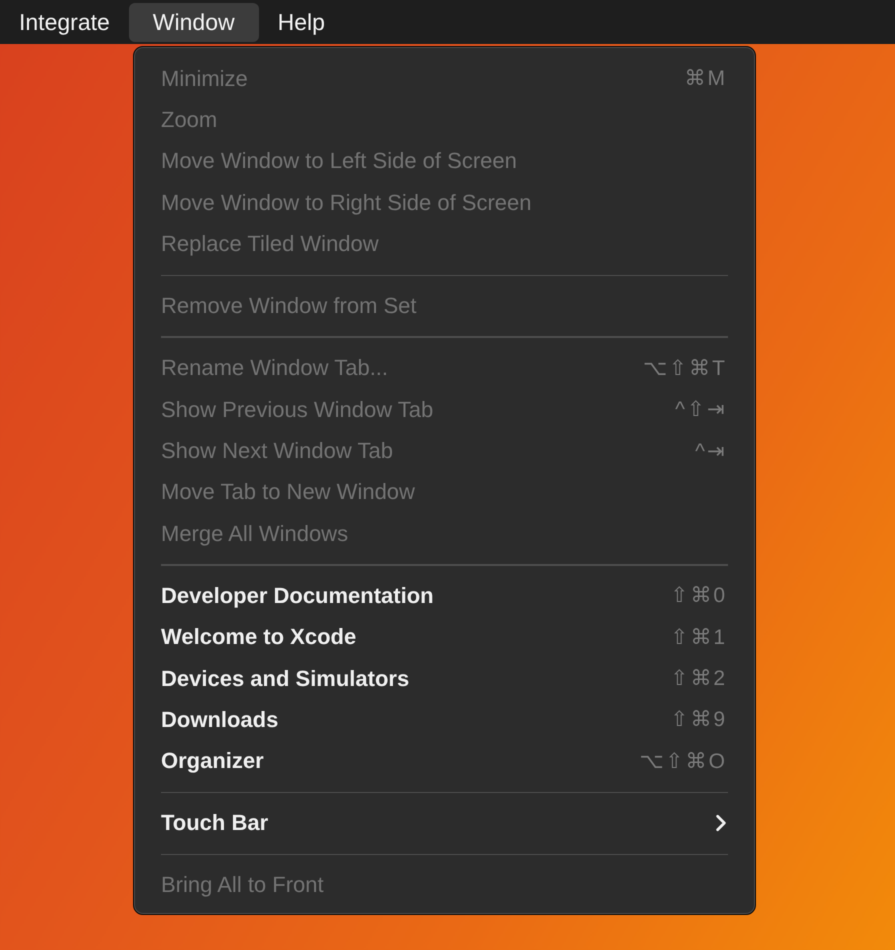 This screenshot has width=895, height=950. I want to click on keyboard-shortcut: ⌥⇧⌘T, so click(685, 368).